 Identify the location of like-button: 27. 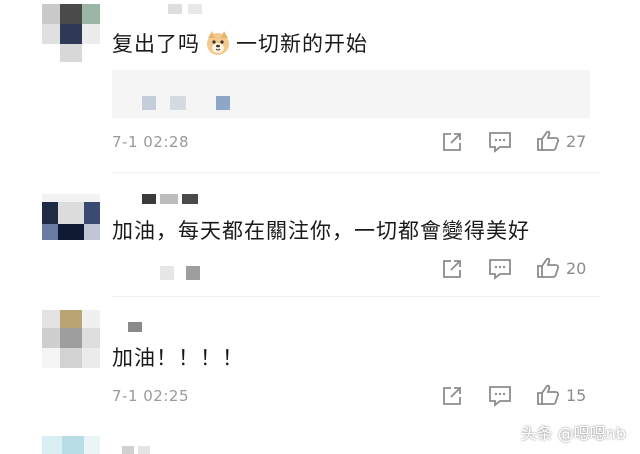
(561, 141).